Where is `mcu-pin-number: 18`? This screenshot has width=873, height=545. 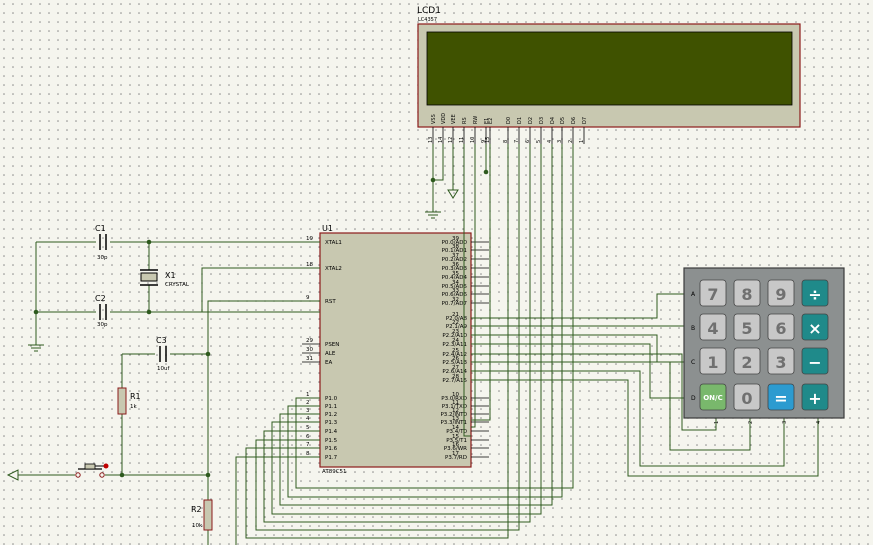
mcu-pin-number: 18 is located at coordinates (309, 265).